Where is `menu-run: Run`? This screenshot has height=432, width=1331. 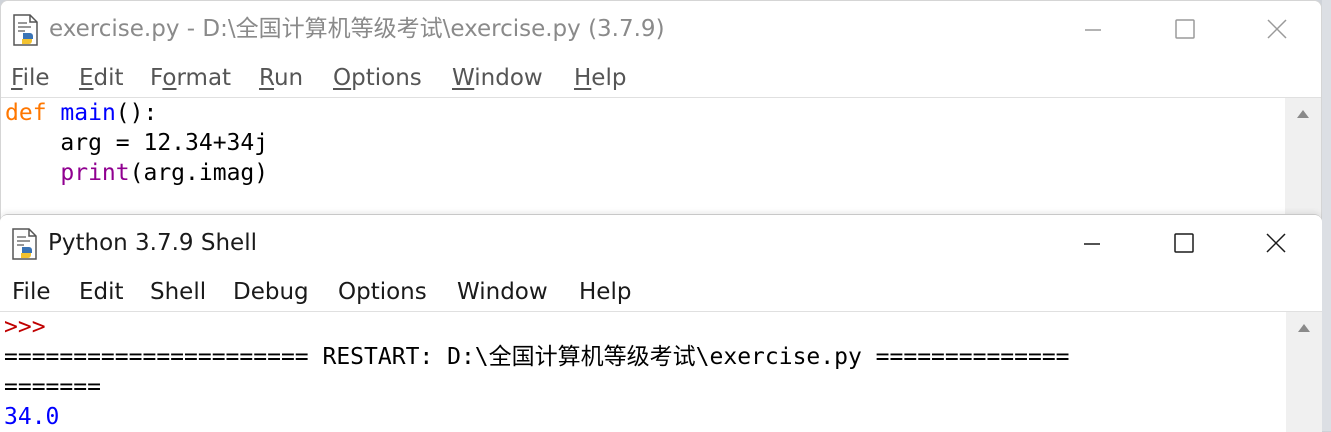
menu-run: Run is located at coordinates (281, 78).